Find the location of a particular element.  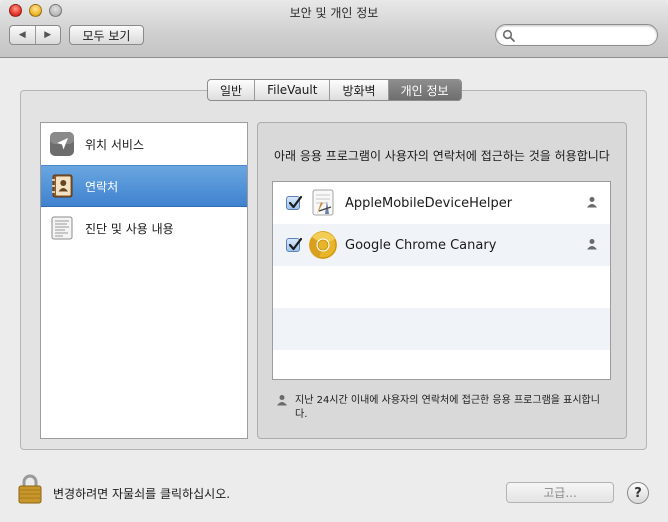

tab-general: 일반 is located at coordinates (232, 90).